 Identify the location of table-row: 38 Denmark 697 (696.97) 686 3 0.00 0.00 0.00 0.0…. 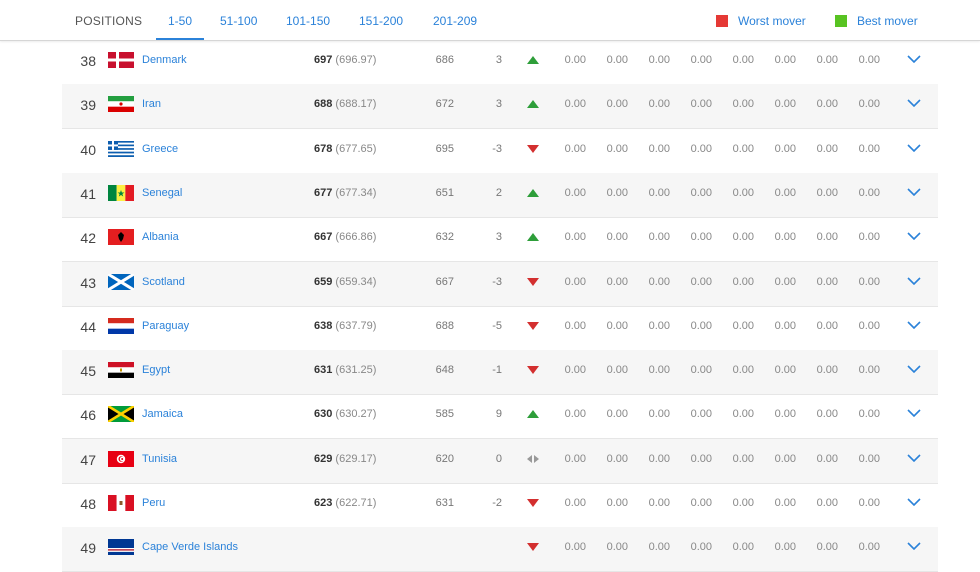
(500, 62).